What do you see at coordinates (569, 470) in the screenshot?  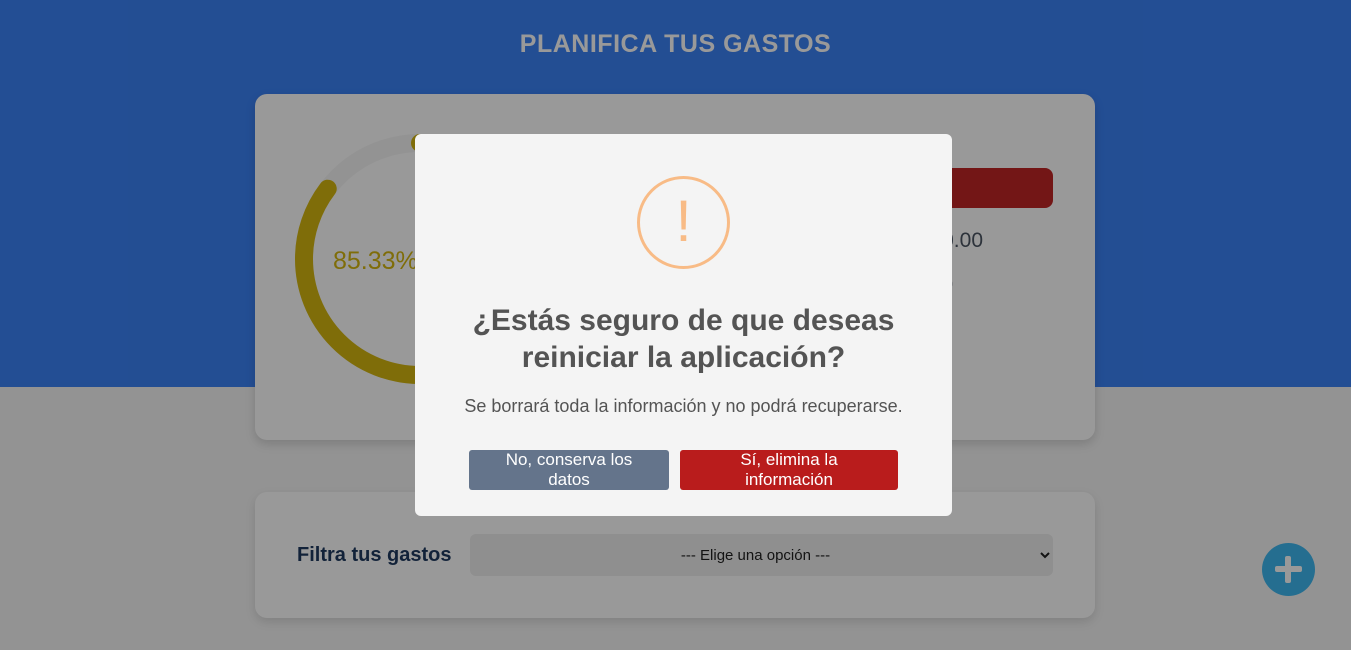 I see `cancel-button: No, conserva los datos` at bounding box center [569, 470].